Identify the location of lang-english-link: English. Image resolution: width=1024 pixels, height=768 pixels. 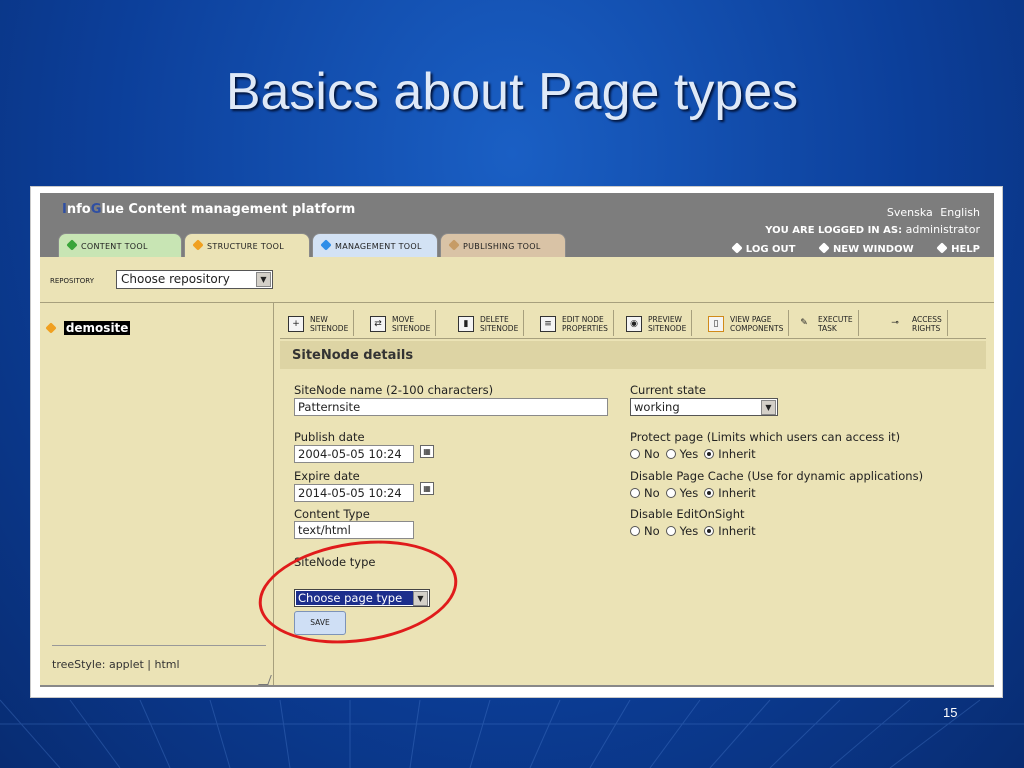
(960, 212).